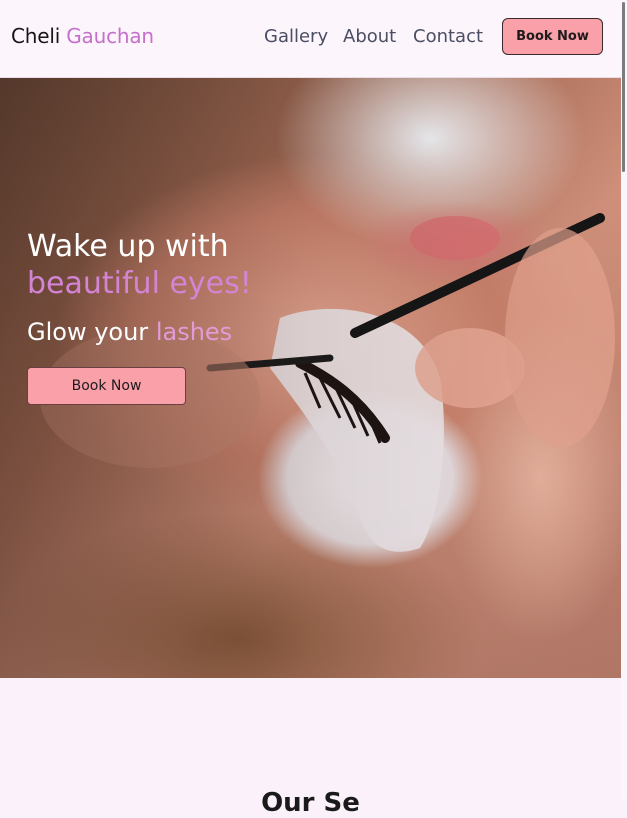  I want to click on hero-book-now-button: Book Now, so click(106, 386).